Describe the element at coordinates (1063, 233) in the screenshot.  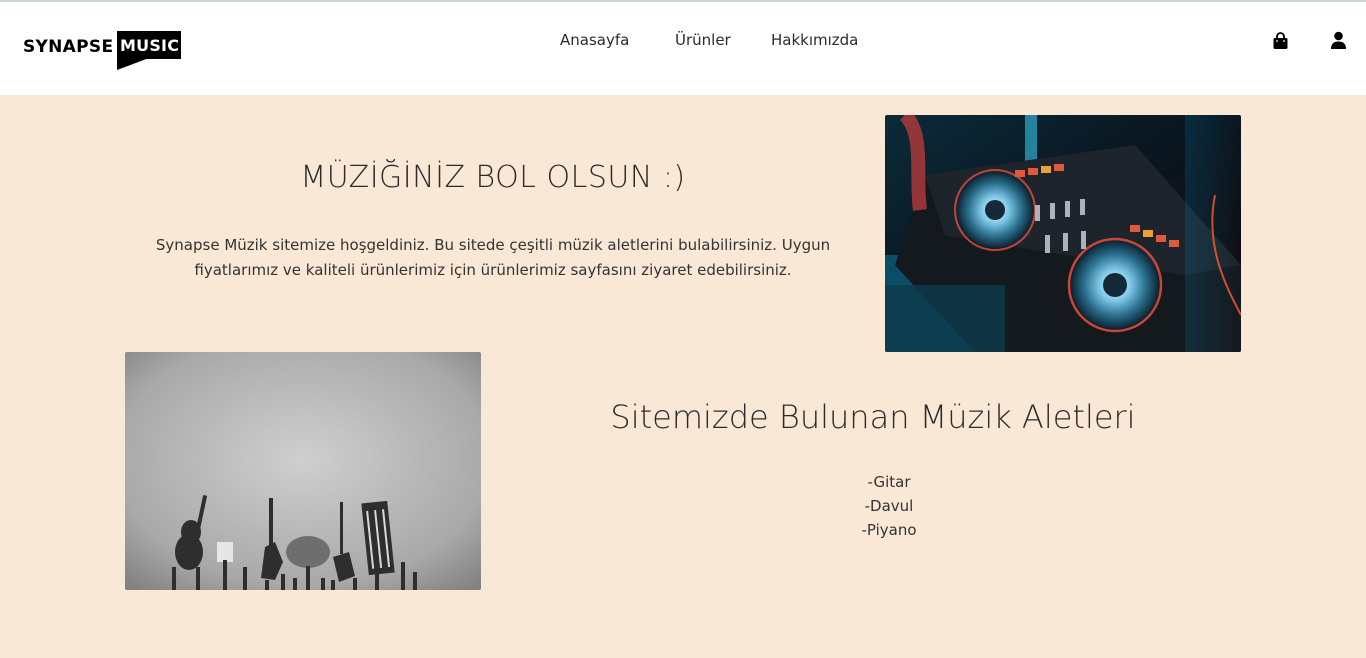
I see `dj-controller-image` at that location.